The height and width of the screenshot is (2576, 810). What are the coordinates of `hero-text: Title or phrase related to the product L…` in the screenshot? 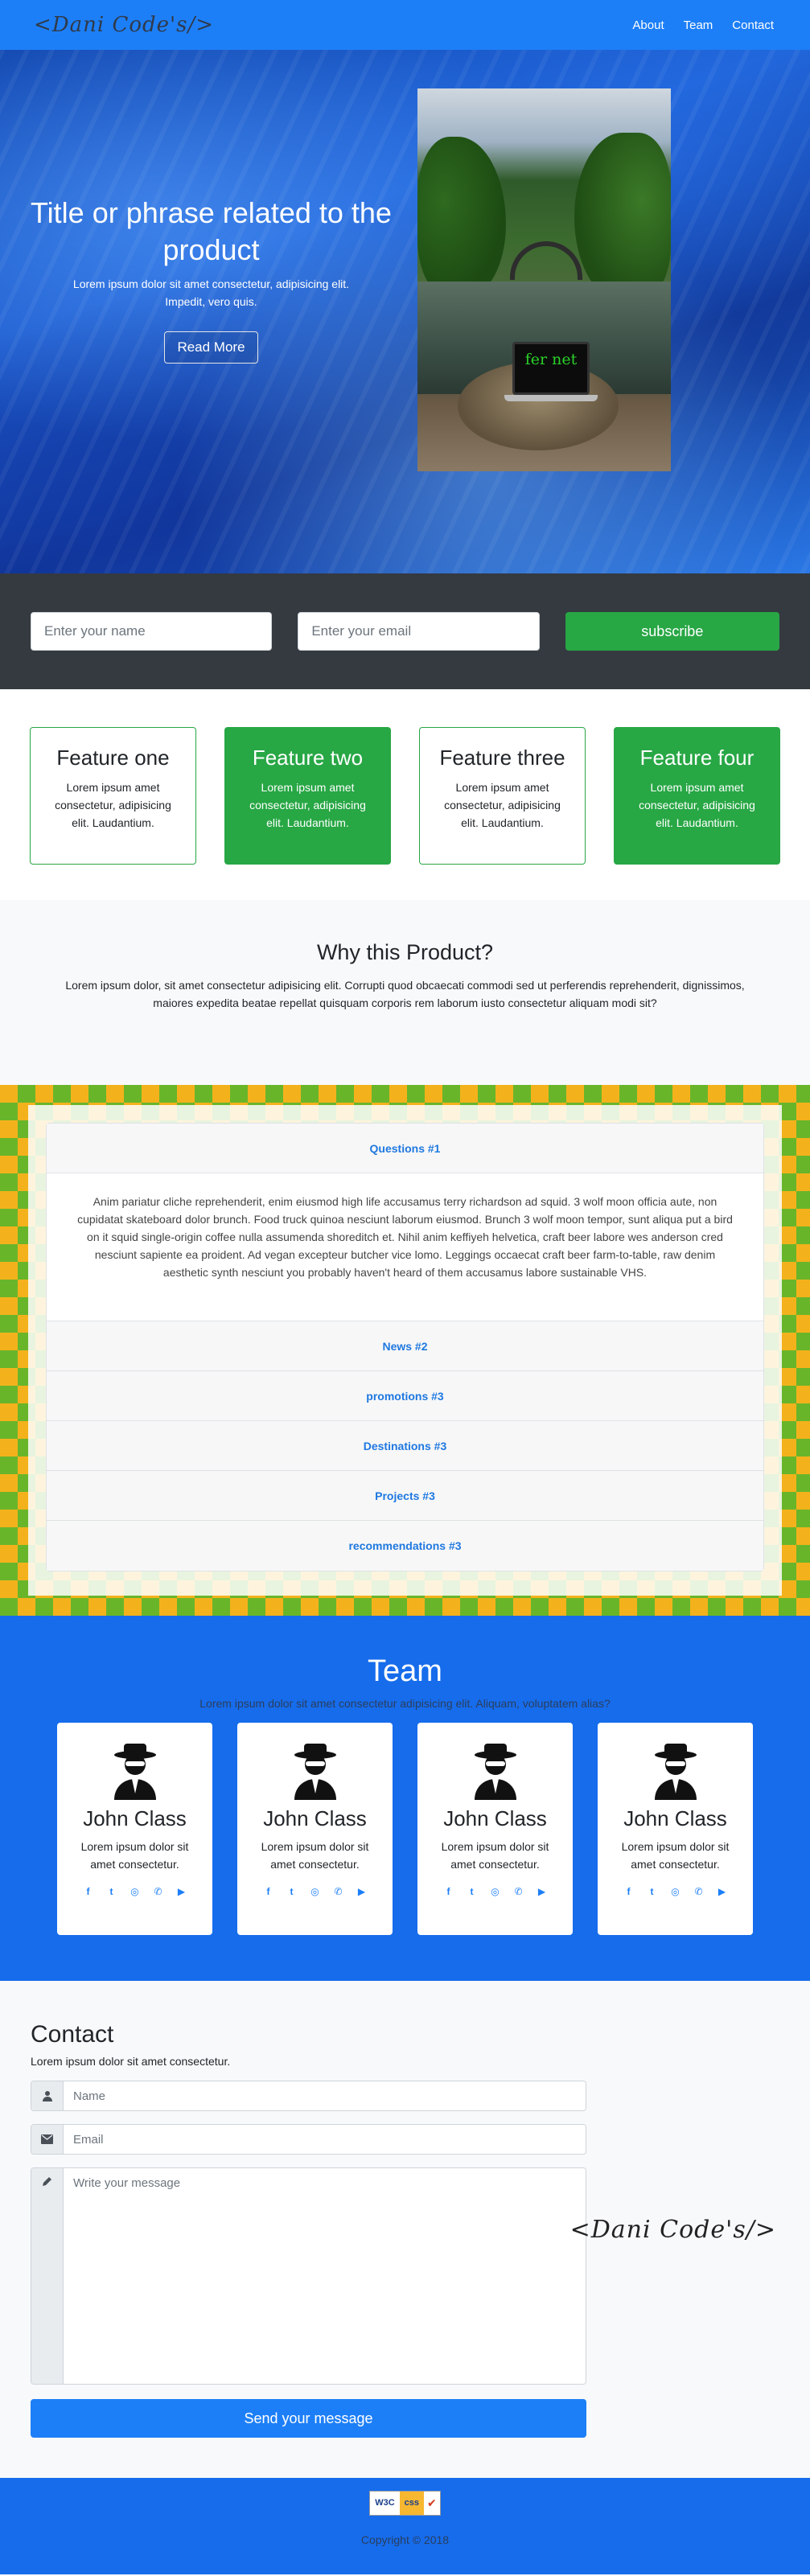 It's located at (211, 279).